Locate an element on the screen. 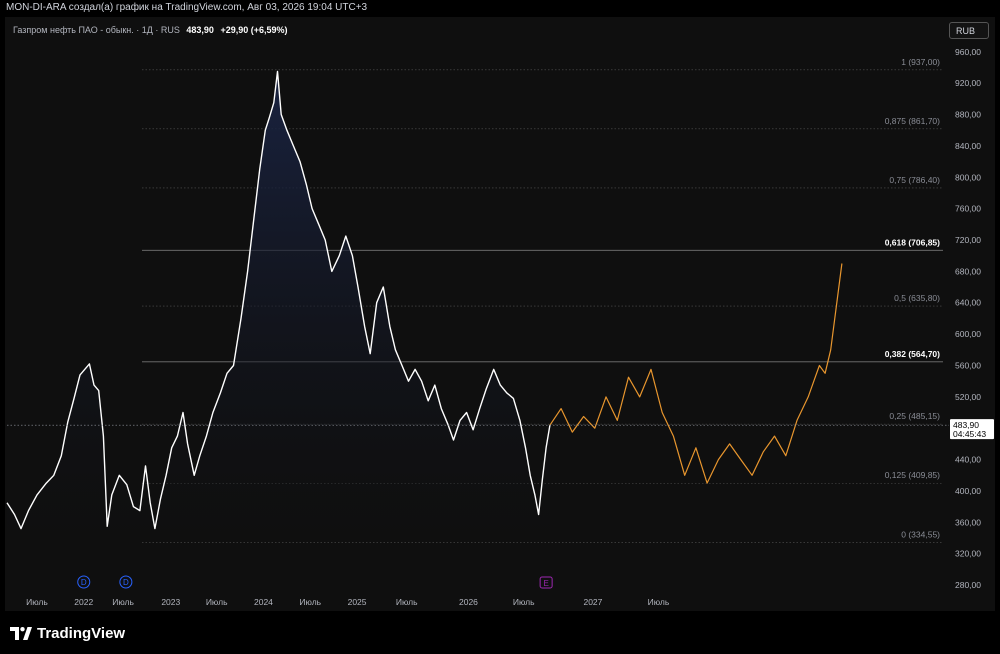 The width and height of the screenshot is (1000, 654). y-tick-label-7: 680,00 is located at coordinates (968, 271).